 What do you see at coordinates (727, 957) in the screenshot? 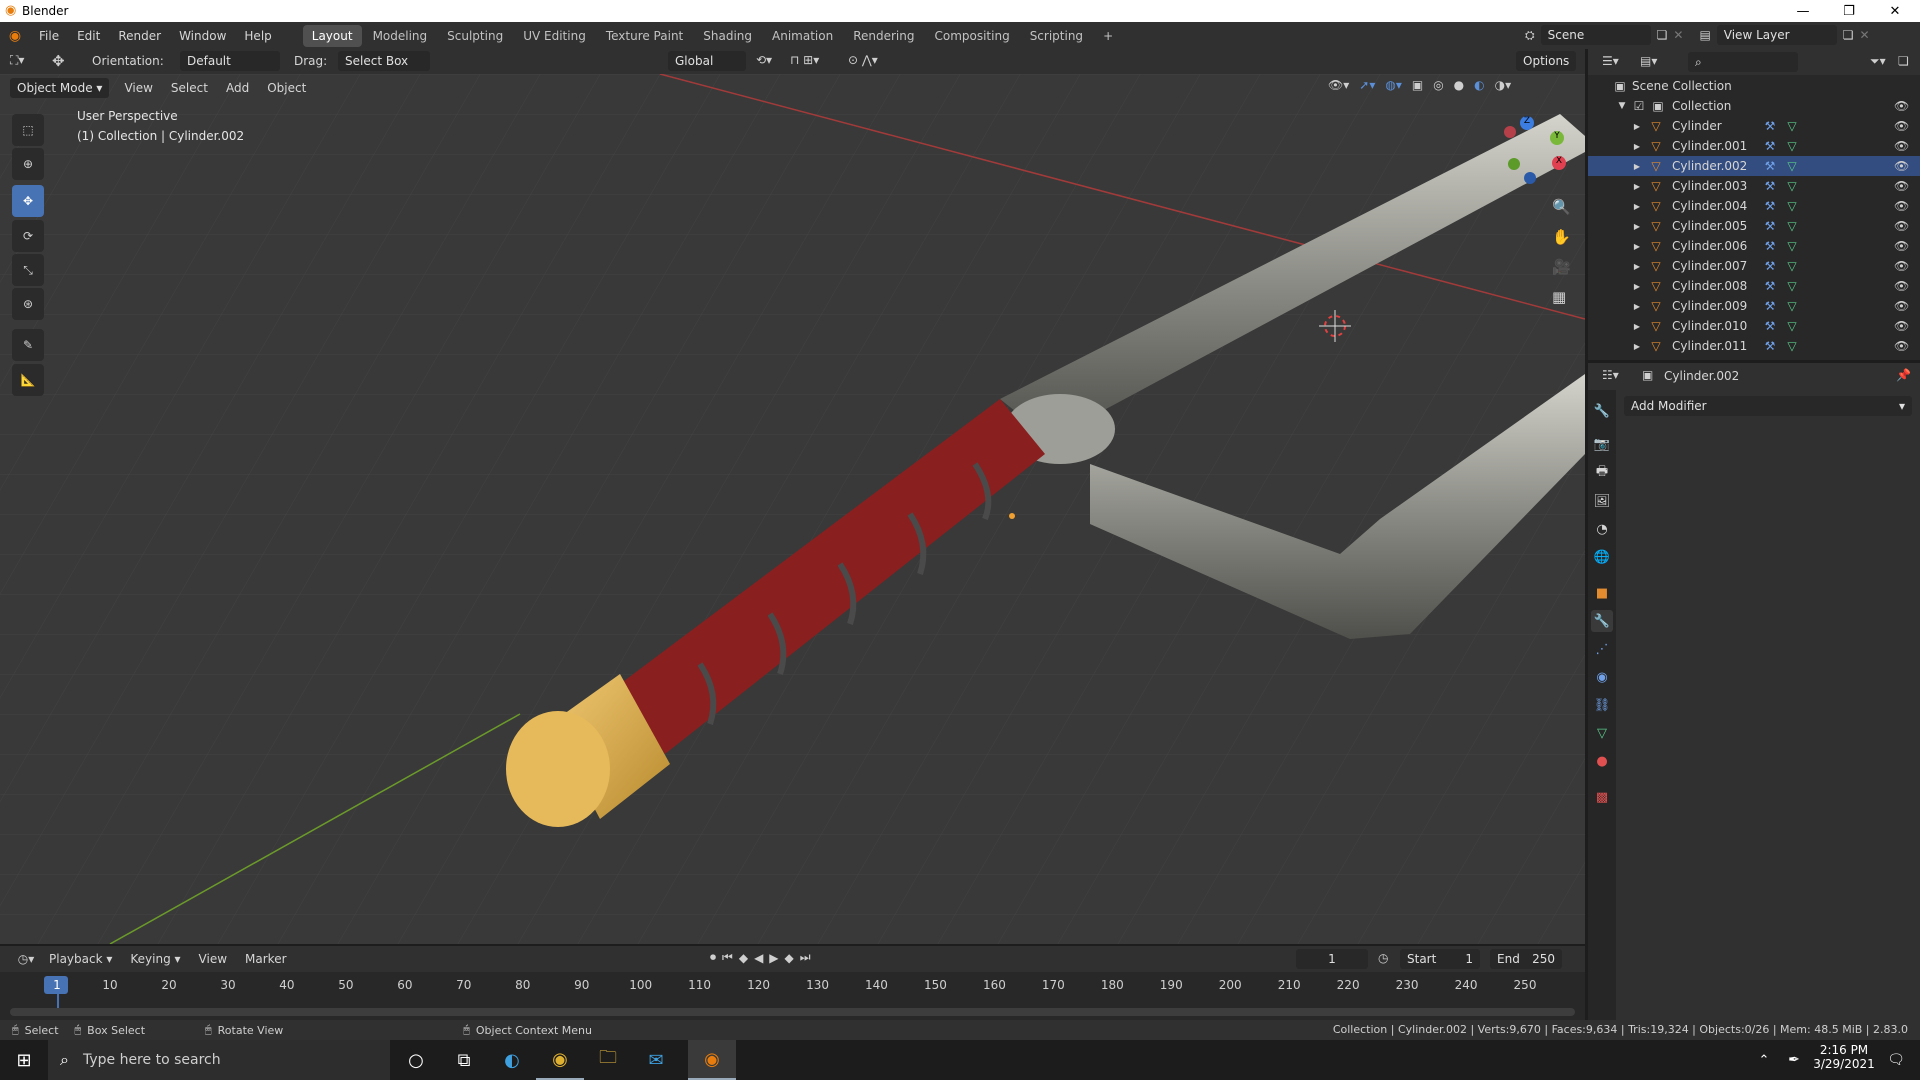
I see `jump-start-icon: ⏮` at bounding box center [727, 957].